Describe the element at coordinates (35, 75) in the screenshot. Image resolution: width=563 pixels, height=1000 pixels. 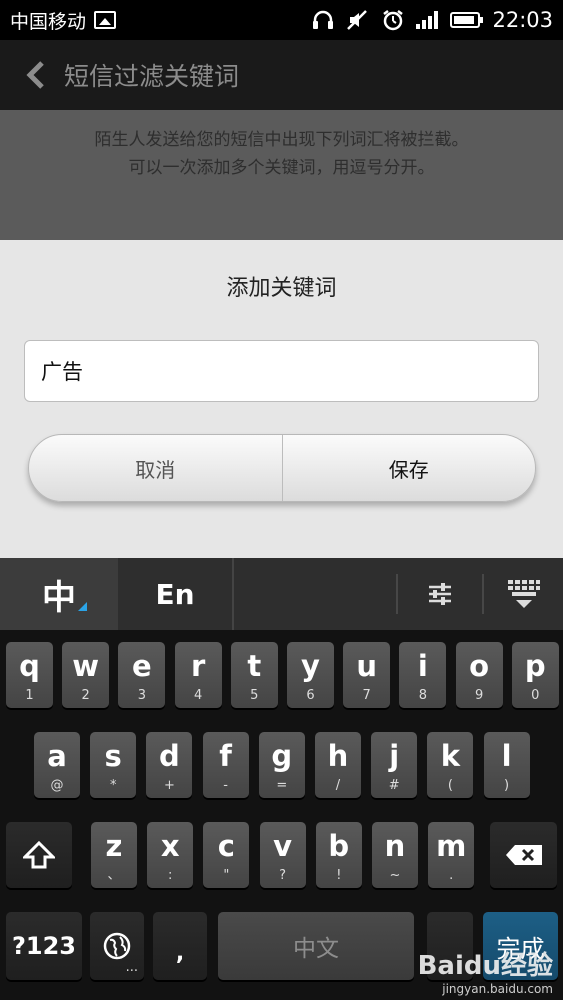
I see `back-chevron-icon` at that location.